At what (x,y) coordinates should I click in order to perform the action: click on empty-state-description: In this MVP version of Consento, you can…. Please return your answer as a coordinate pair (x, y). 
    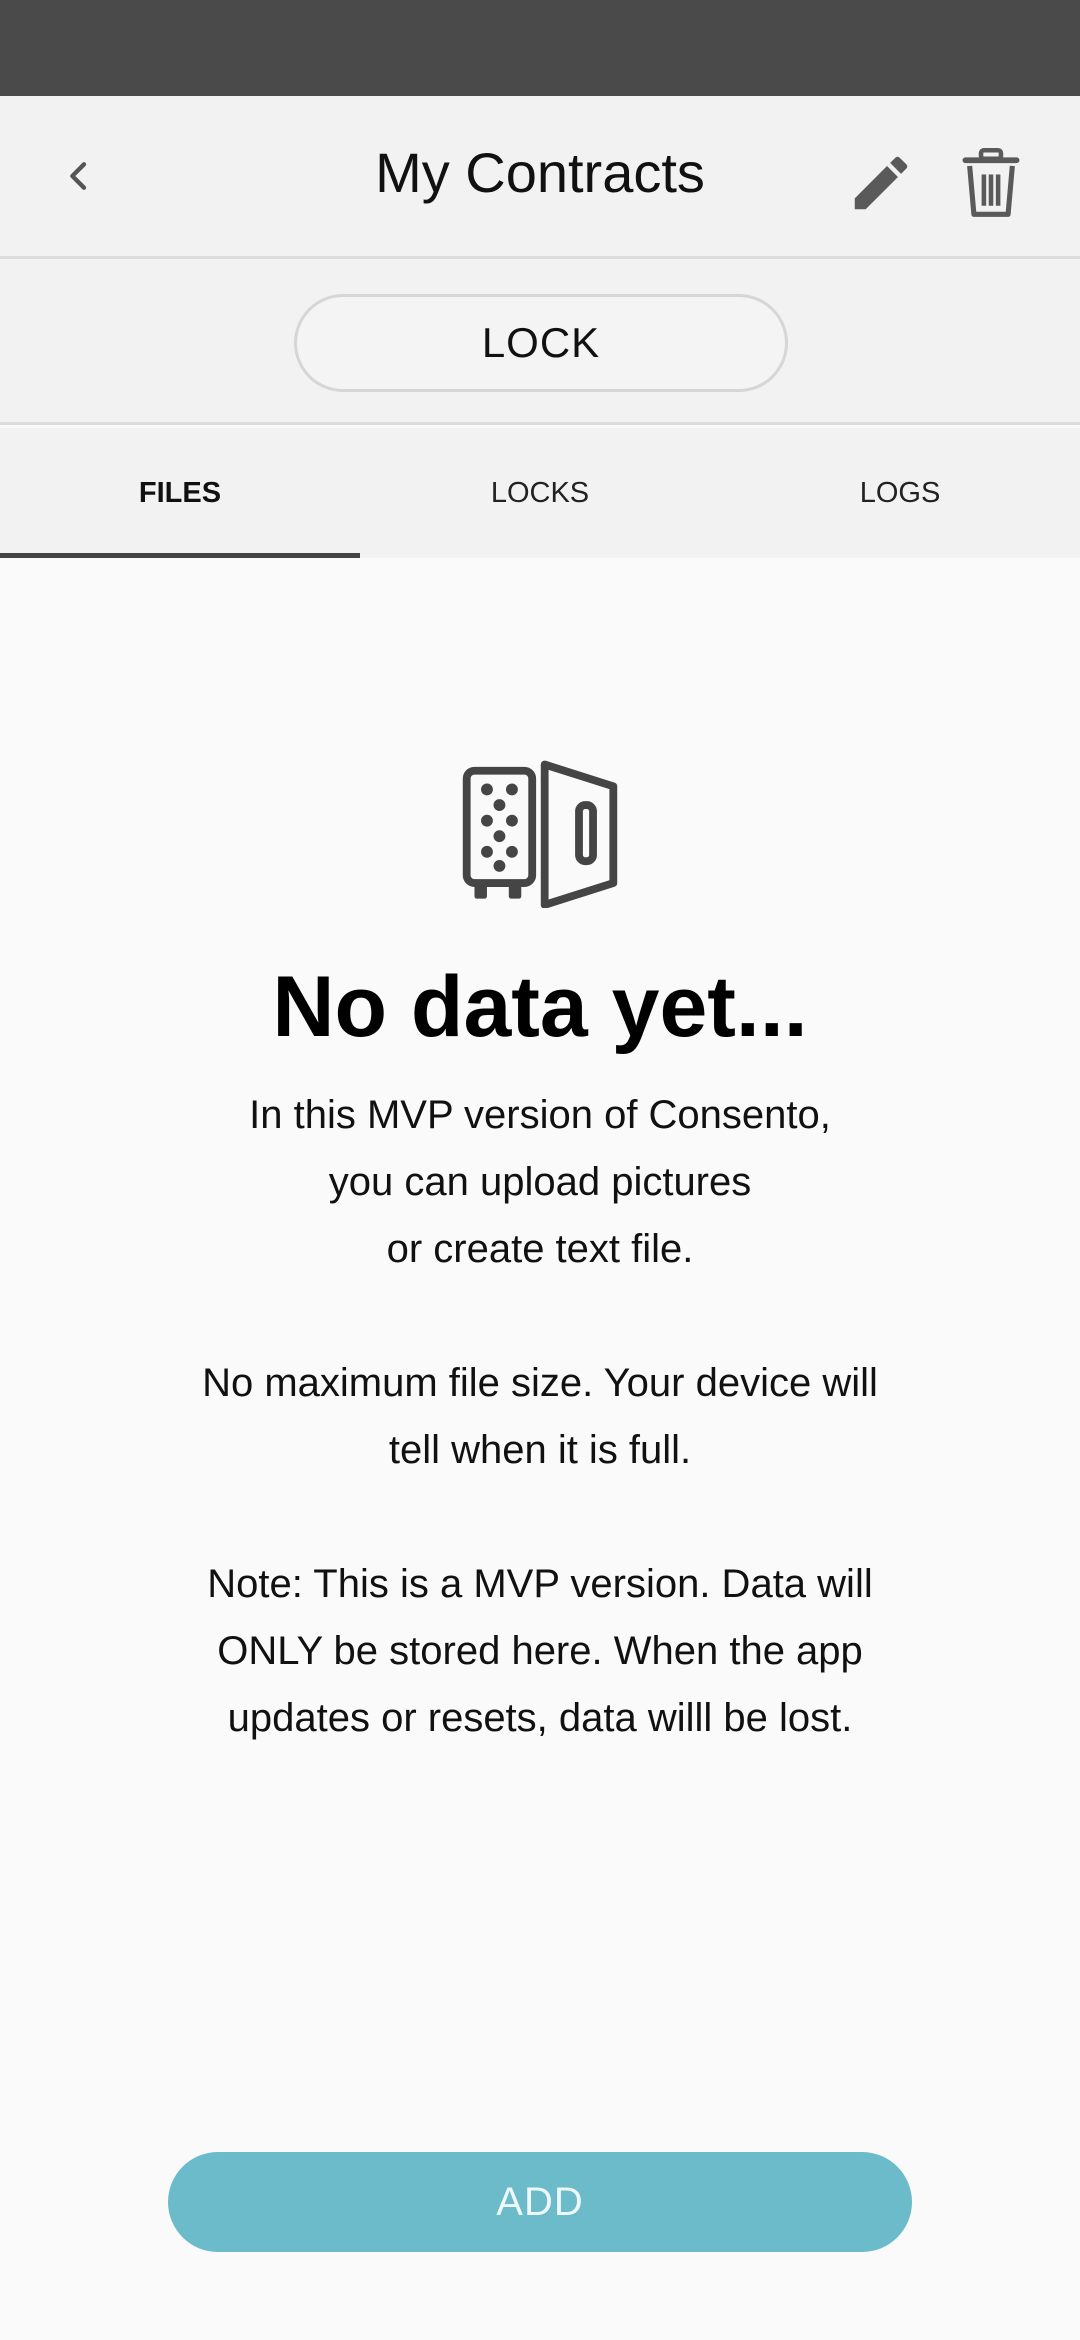
    Looking at the image, I should click on (540, 1182).